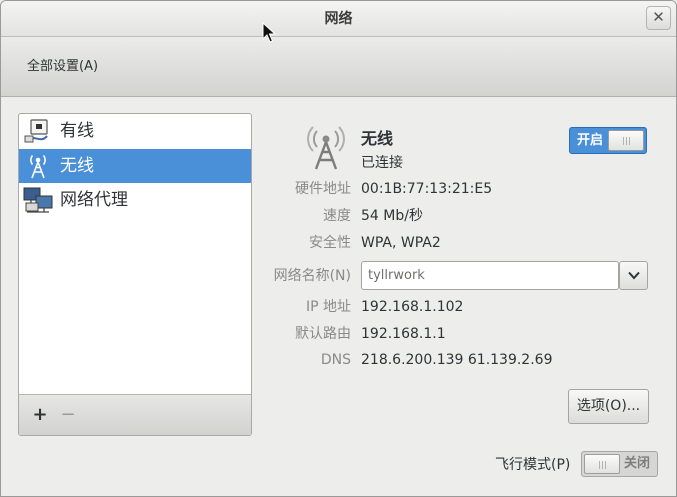 This screenshot has height=497, width=677. I want to click on hardware-address-value: 00:1B:77:13:21:E5, so click(427, 189).